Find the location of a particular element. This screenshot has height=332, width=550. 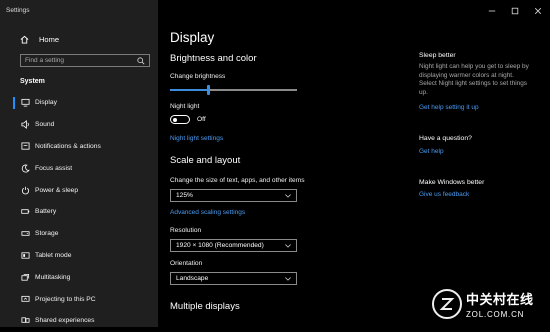

night-light-label: Night light is located at coordinates (185, 106).